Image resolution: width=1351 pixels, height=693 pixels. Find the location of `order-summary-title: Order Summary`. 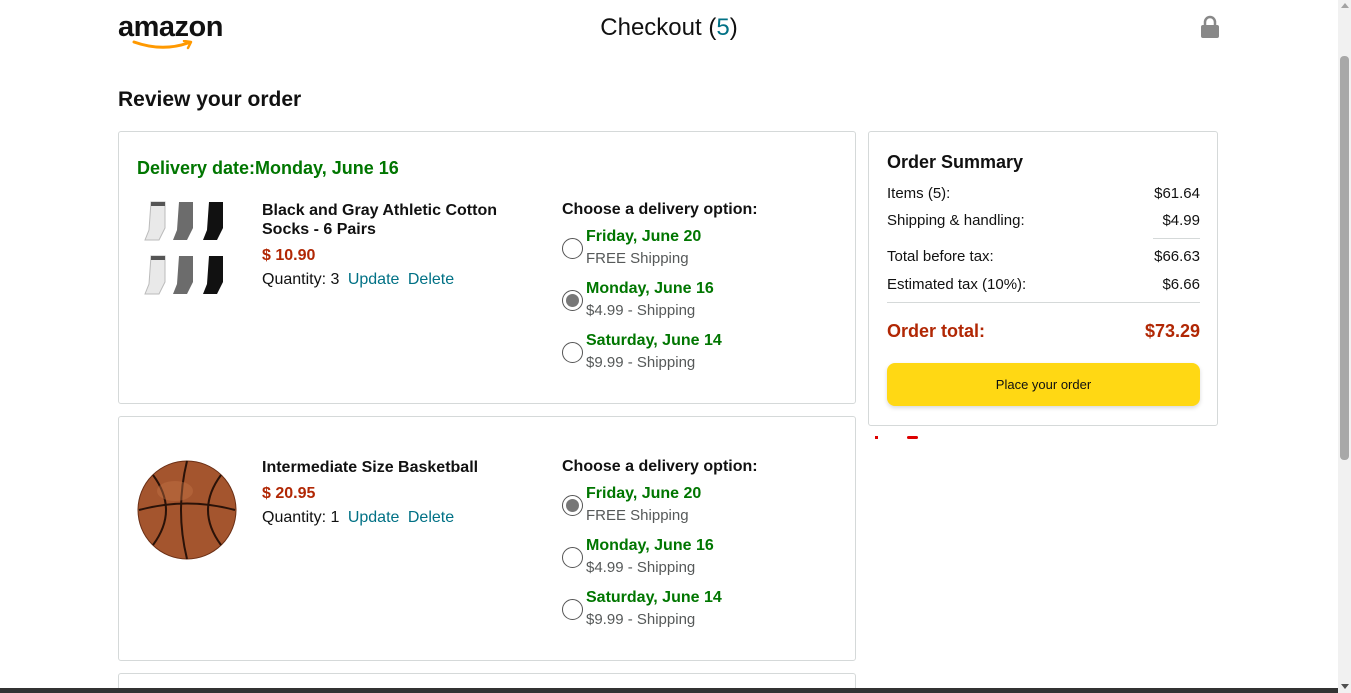

order-summary-title: Order Summary is located at coordinates (955, 162).